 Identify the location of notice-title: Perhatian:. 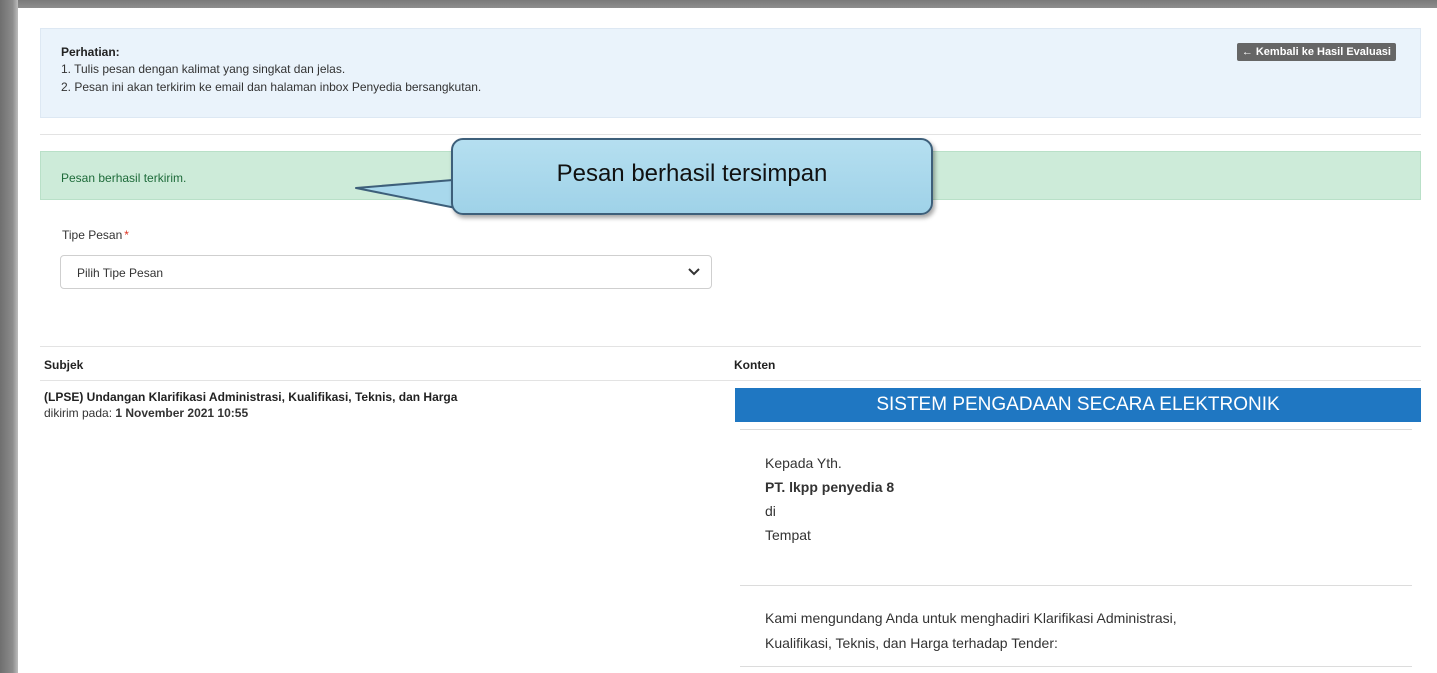
(90, 52).